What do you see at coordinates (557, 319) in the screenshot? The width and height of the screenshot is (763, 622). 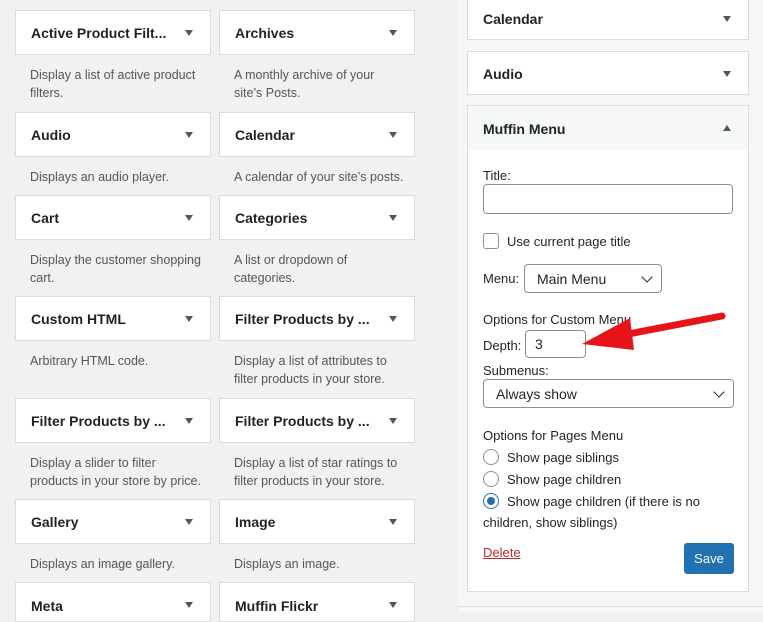 I see `custom-menu-heading: Options for Custom Menu` at bounding box center [557, 319].